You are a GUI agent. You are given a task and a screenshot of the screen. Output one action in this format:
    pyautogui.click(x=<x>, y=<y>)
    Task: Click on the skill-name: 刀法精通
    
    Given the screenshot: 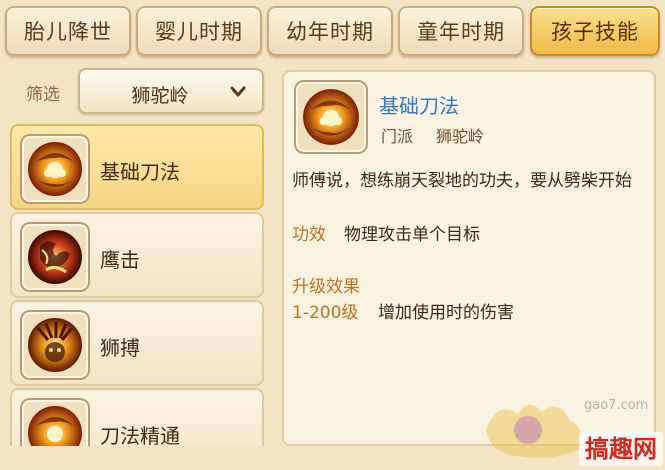 What is the action you would take?
    pyautogui.click(x=140, y=435)
    